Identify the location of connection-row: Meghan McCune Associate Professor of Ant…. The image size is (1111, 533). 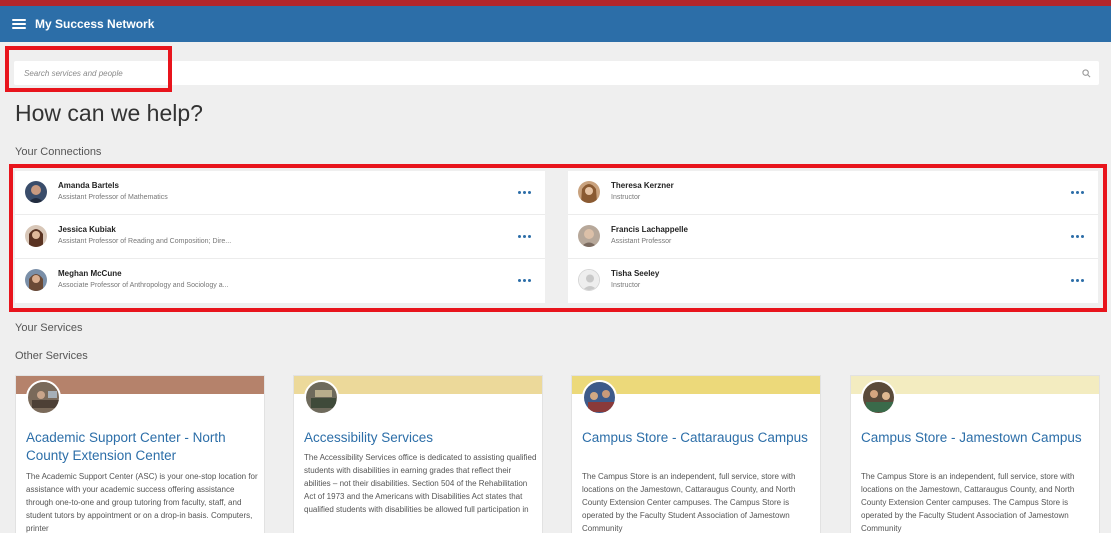
(280, 281).